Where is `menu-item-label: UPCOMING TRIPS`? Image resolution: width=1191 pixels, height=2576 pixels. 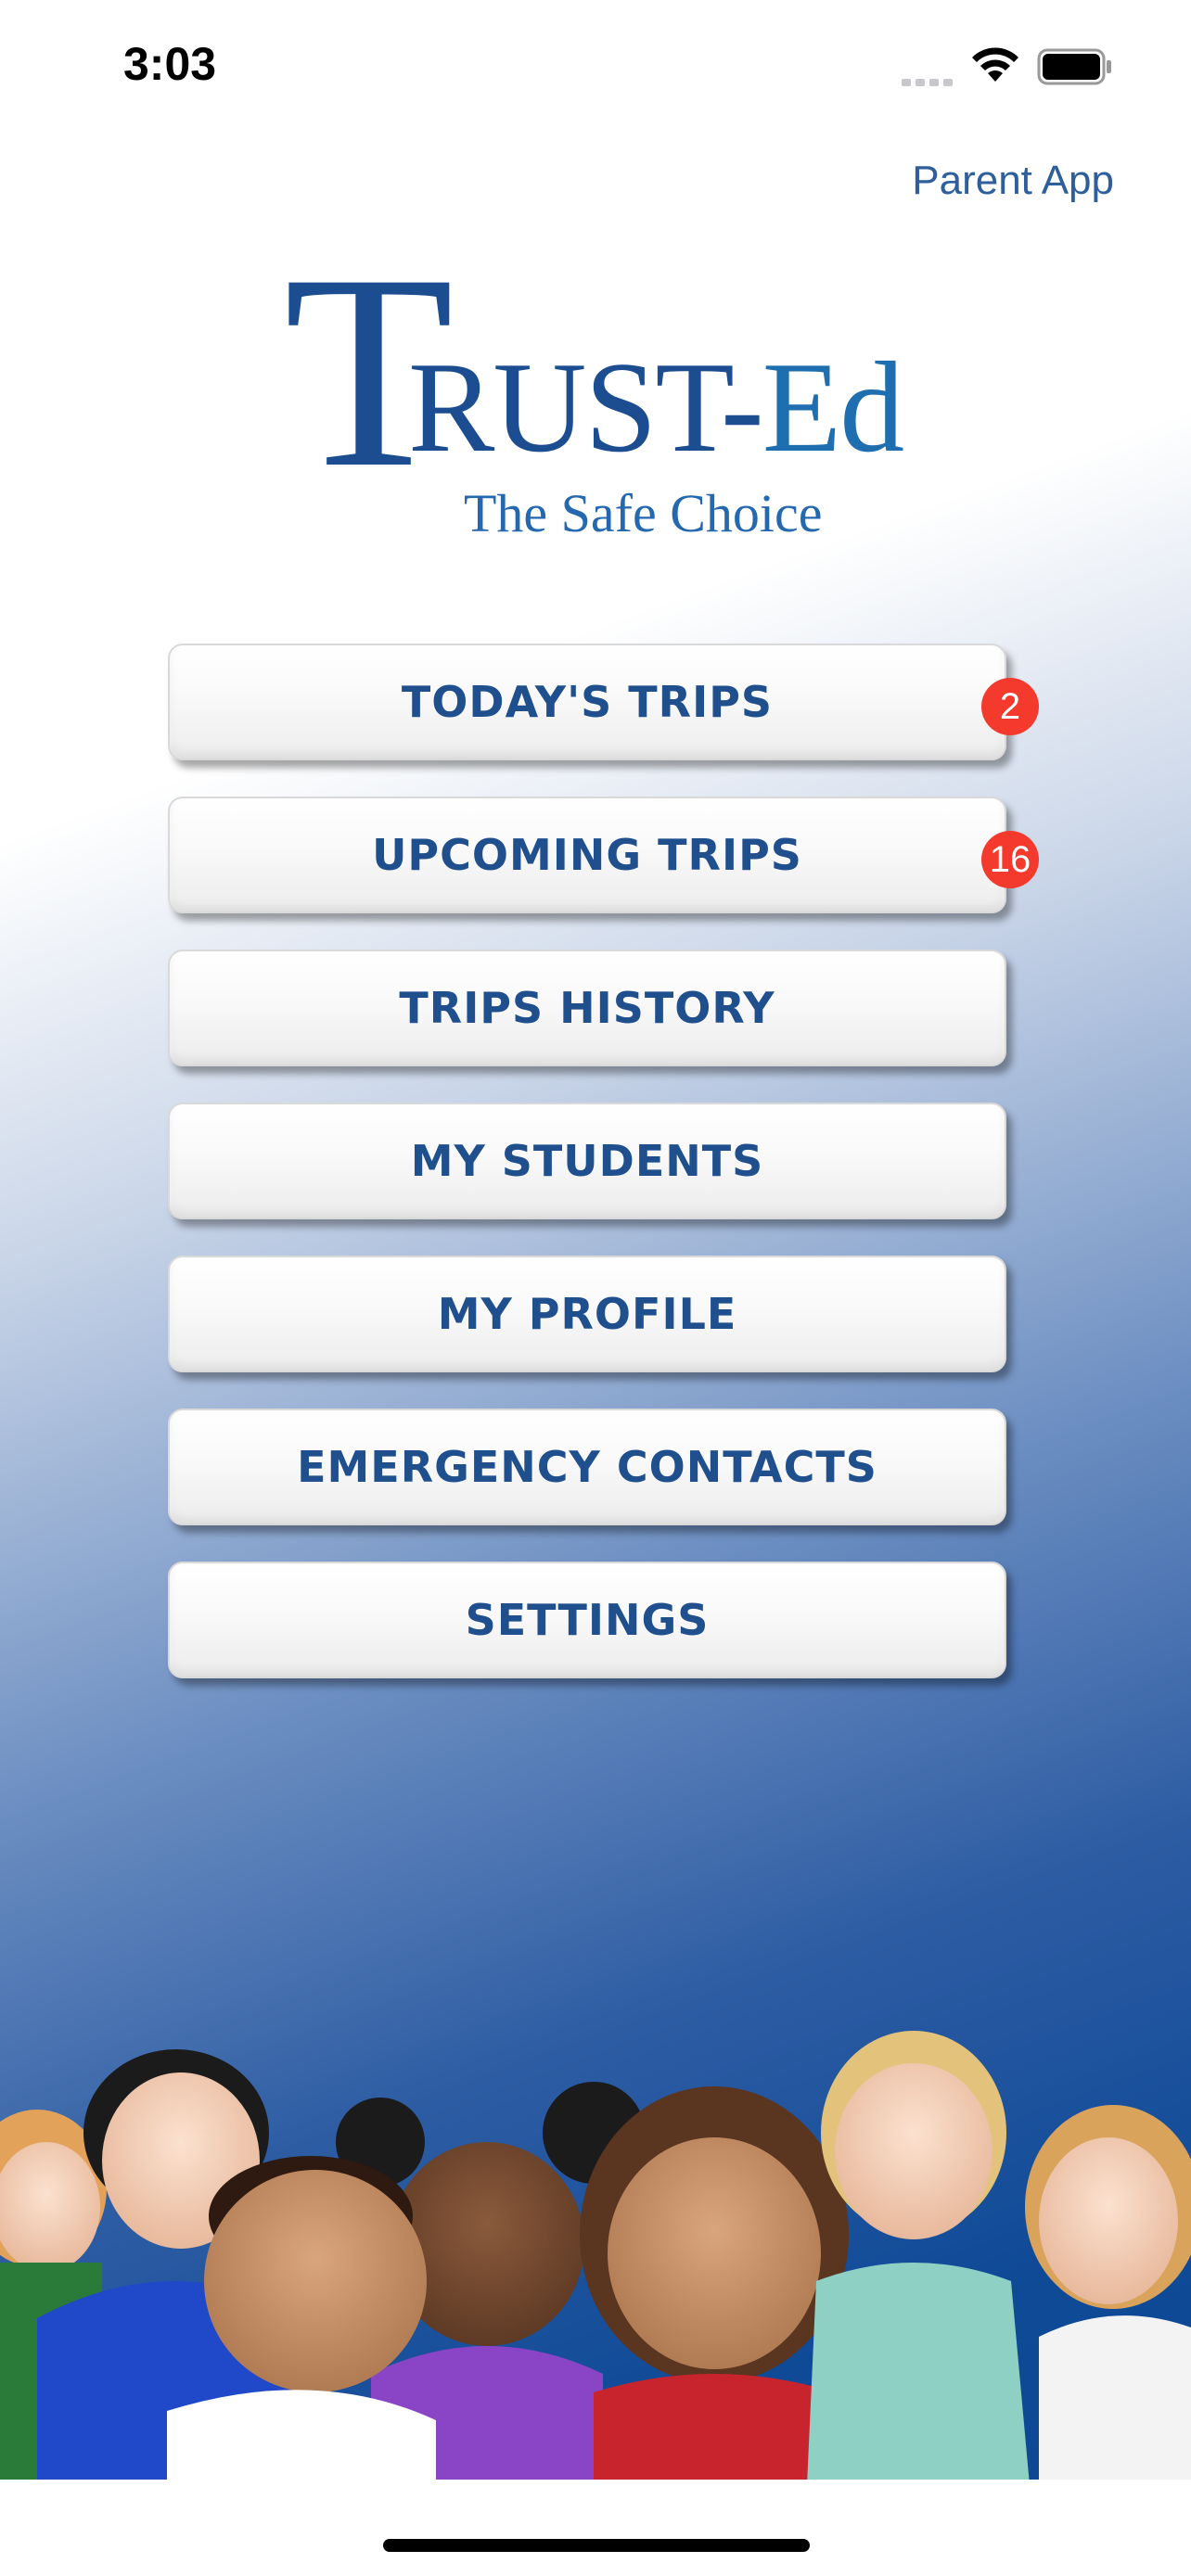 menu-item-label: UPCOMING TRIPS is located at coordinates (587, 855).